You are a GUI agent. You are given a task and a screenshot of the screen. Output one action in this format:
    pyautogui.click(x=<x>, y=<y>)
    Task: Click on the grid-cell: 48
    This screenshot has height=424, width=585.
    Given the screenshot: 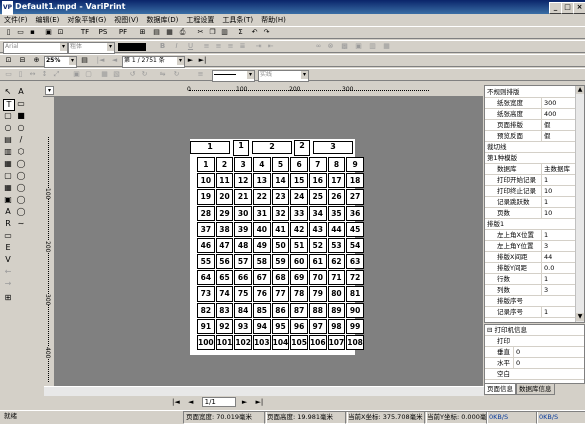 What is the action you would take?
    pyautogui.click(x=243, y=245)
    